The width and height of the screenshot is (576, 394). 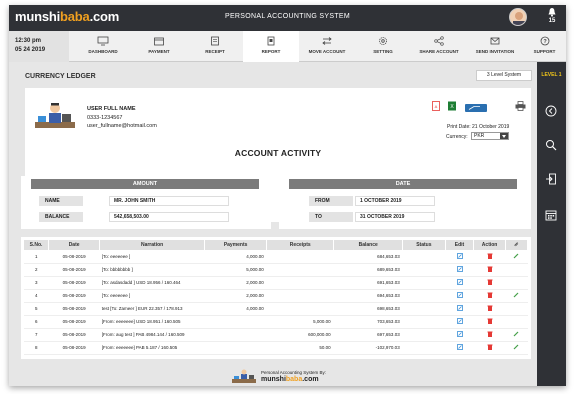 I want to click on name-label: NAME, so click(x=61, y=201).